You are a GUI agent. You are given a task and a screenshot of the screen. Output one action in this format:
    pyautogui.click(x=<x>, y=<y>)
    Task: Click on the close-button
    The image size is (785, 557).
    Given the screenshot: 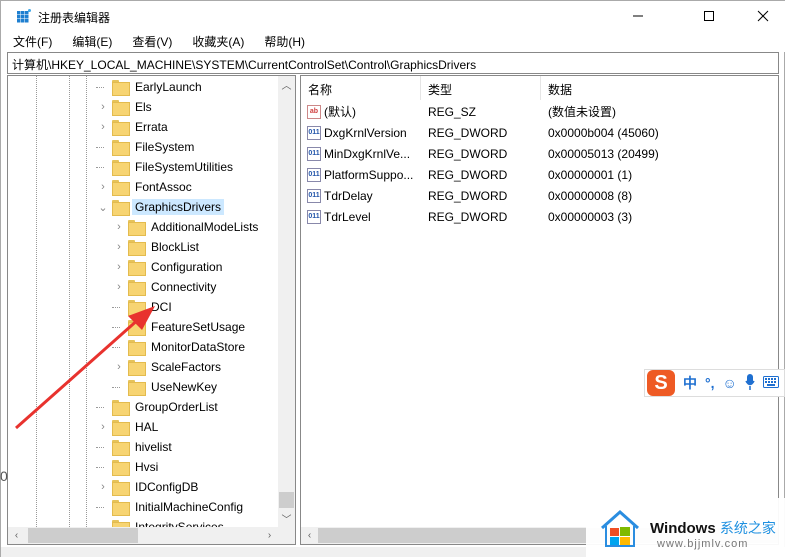 What is the action you would take?
    pyautogui.click(x=762, y=16)
    